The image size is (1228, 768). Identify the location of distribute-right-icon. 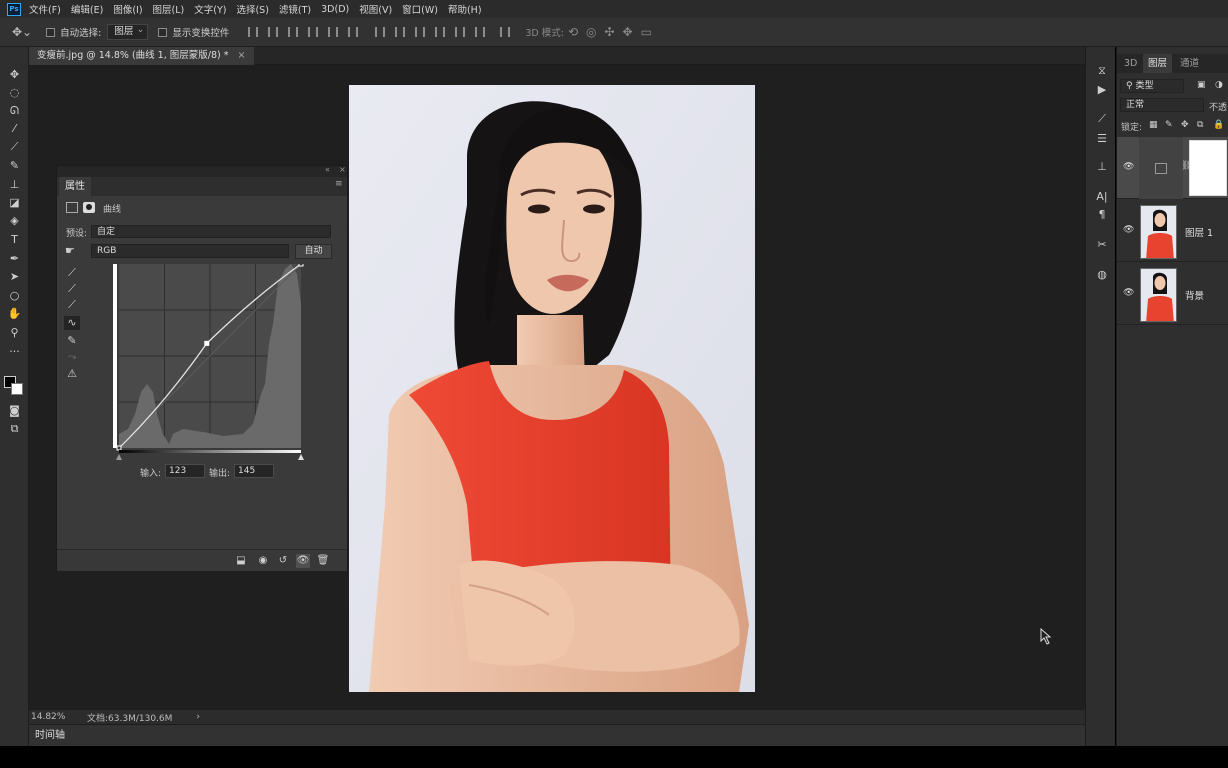
(480, 32).